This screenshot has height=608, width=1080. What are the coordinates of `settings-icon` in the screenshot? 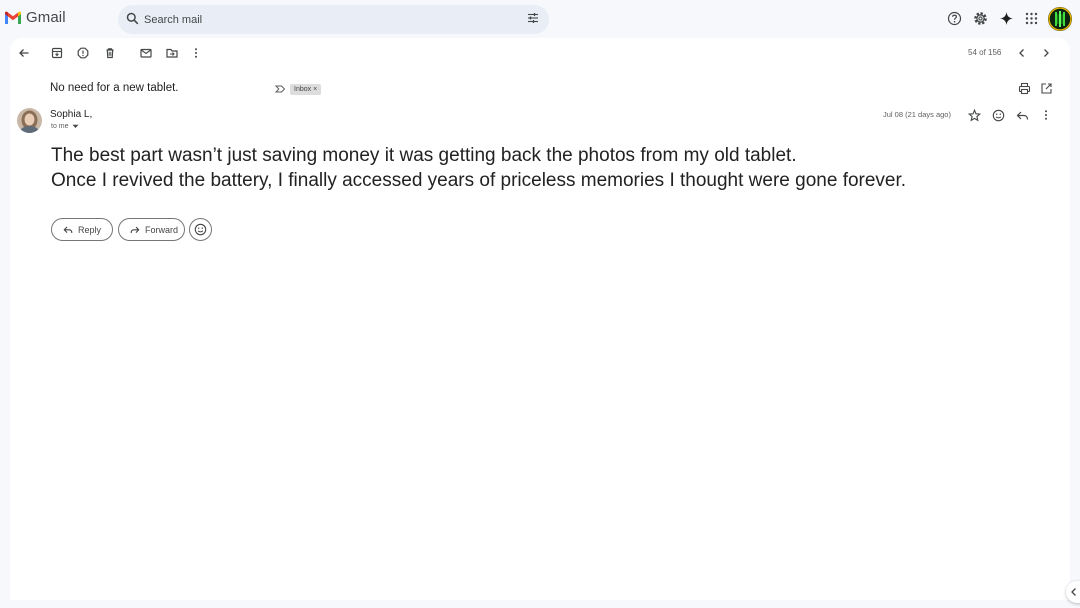 It's located at (980, 18).